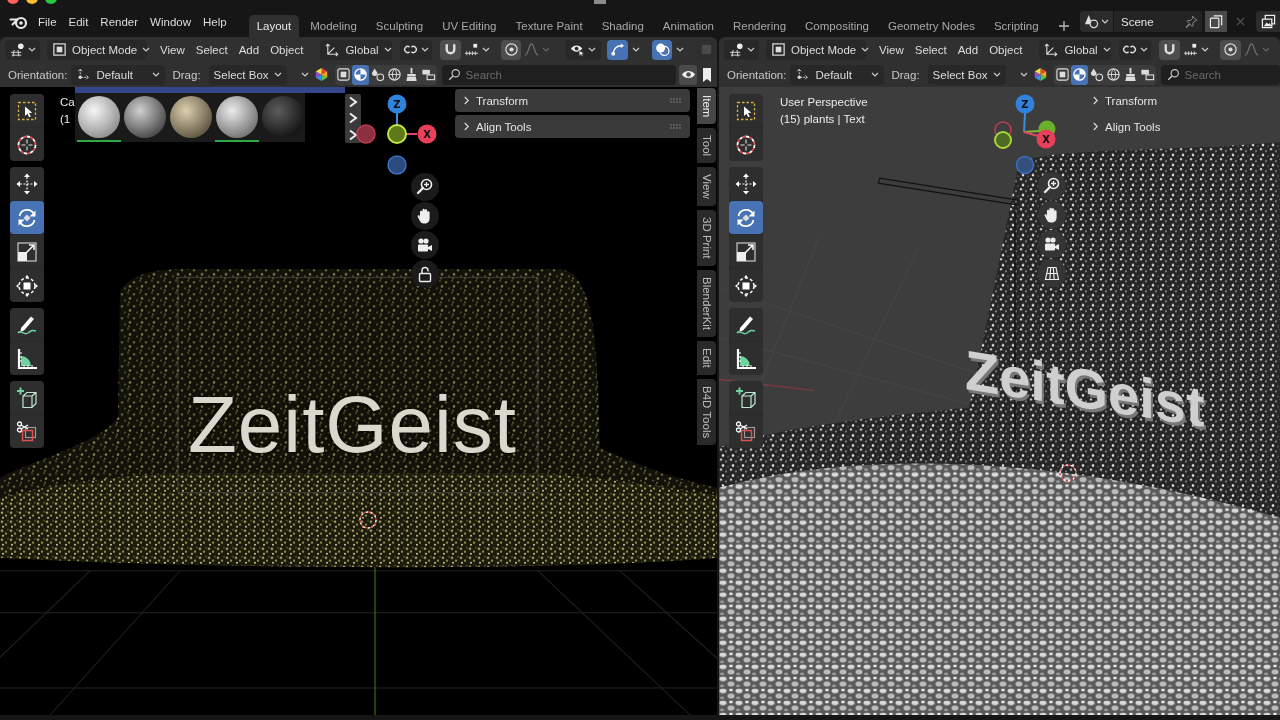 This screenshot has height=720, width=1280. What do you see at coordinates (469, 26) in the screenshot?
I see `workspace-tab: UV Editing` at bounding box center [469, 26].